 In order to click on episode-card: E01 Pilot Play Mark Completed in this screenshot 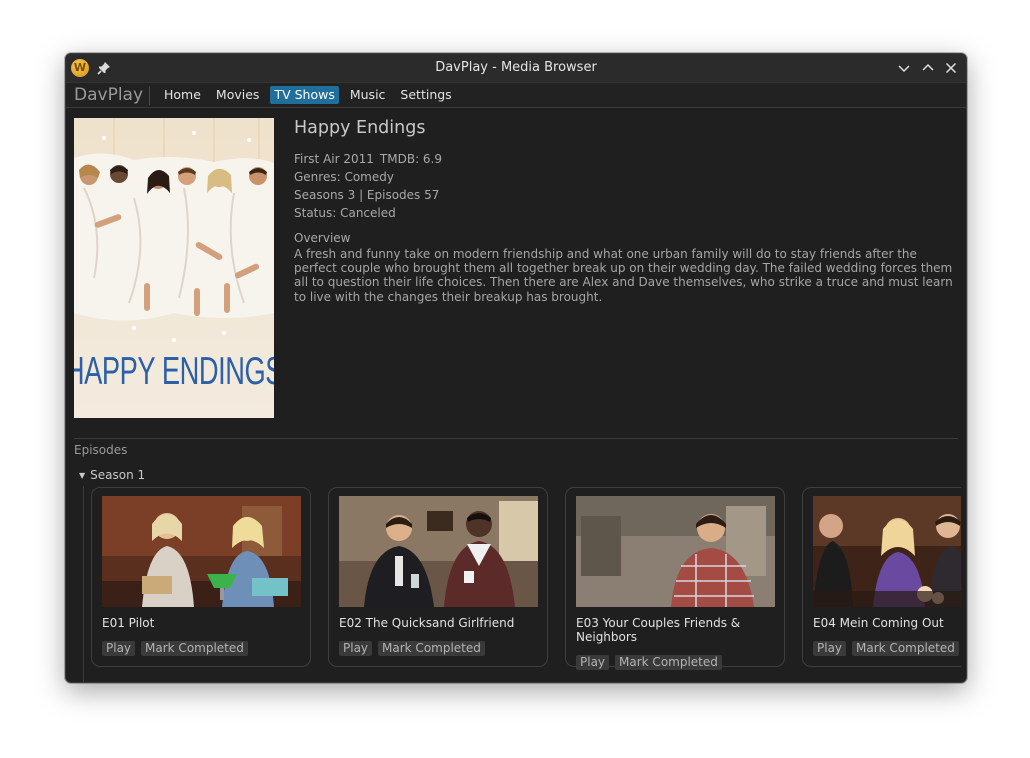, I will do `click(201, 577)`.